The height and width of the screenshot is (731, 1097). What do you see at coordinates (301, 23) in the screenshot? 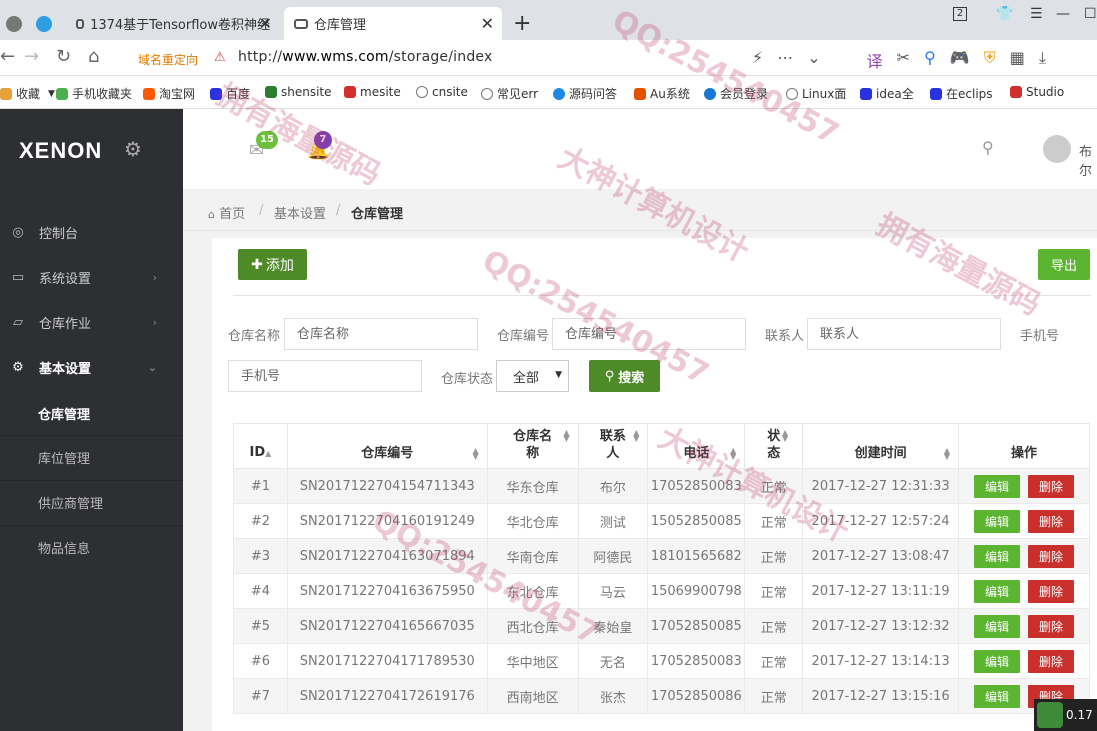
I see `tab-favicon-icon` at bounding box center [301, 23].